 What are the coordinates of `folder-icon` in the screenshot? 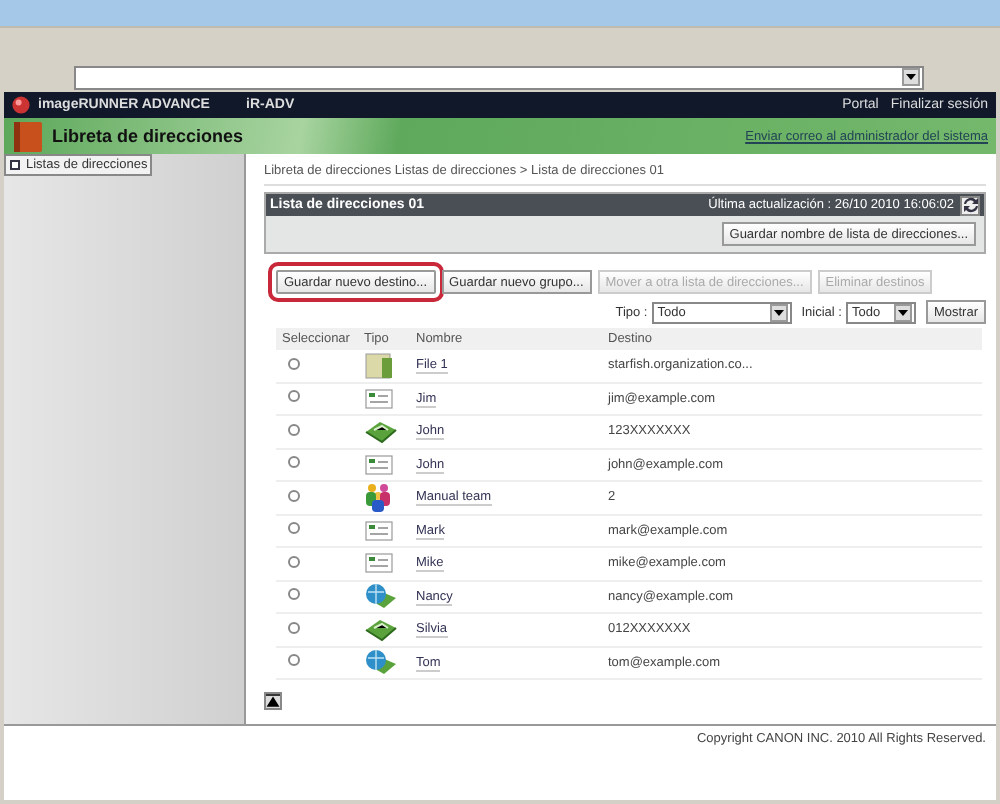 It's located at (379, 365).